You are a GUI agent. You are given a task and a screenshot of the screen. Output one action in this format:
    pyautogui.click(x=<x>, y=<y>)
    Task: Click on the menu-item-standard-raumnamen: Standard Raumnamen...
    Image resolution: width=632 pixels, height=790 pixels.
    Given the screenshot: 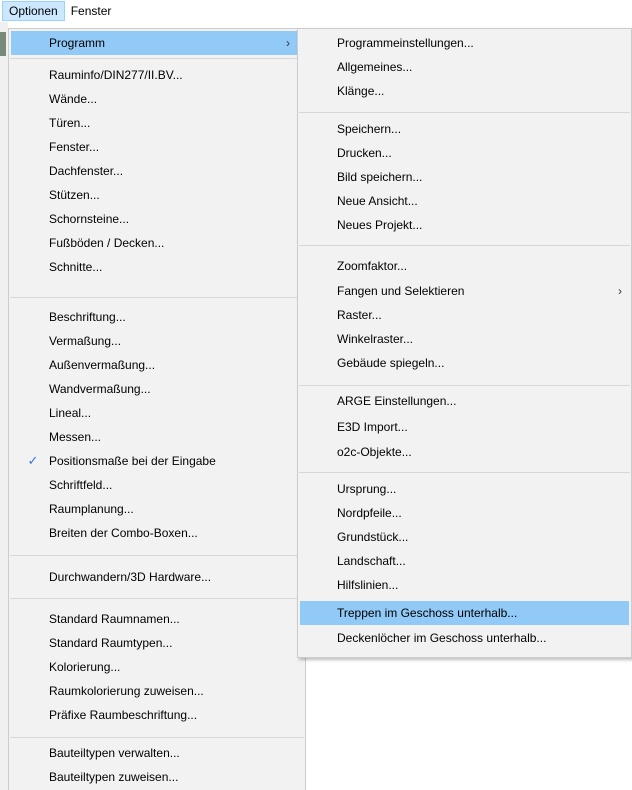 What is the action you would take?
    pyautogui.click(x=157, y=619)
    